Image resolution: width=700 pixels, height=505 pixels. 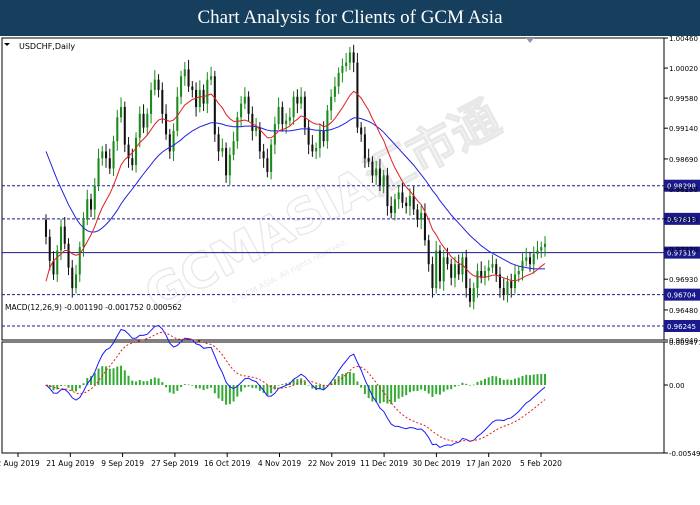 What do you see at coordinates (684, 454) in the screenshot?
I see `macd-y-tick-label: -0.005496` at bounding box center [684, 454].